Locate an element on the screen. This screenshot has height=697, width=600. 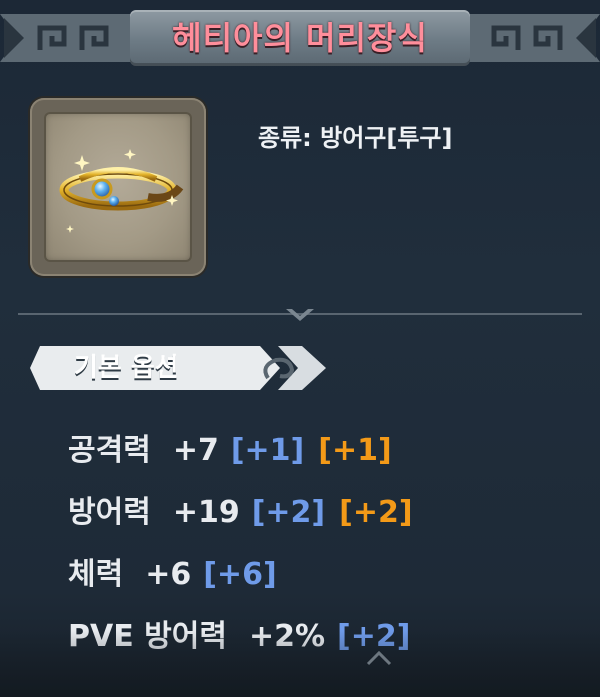
stat-value: +2% is located at coordinates (287, 636).